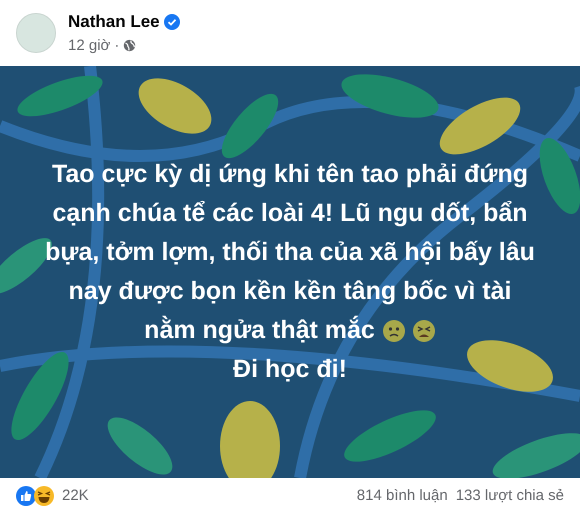  Describe the element at coordinates (424, 330) in the screenshot. I see `disgusted-face-icon` at that location.